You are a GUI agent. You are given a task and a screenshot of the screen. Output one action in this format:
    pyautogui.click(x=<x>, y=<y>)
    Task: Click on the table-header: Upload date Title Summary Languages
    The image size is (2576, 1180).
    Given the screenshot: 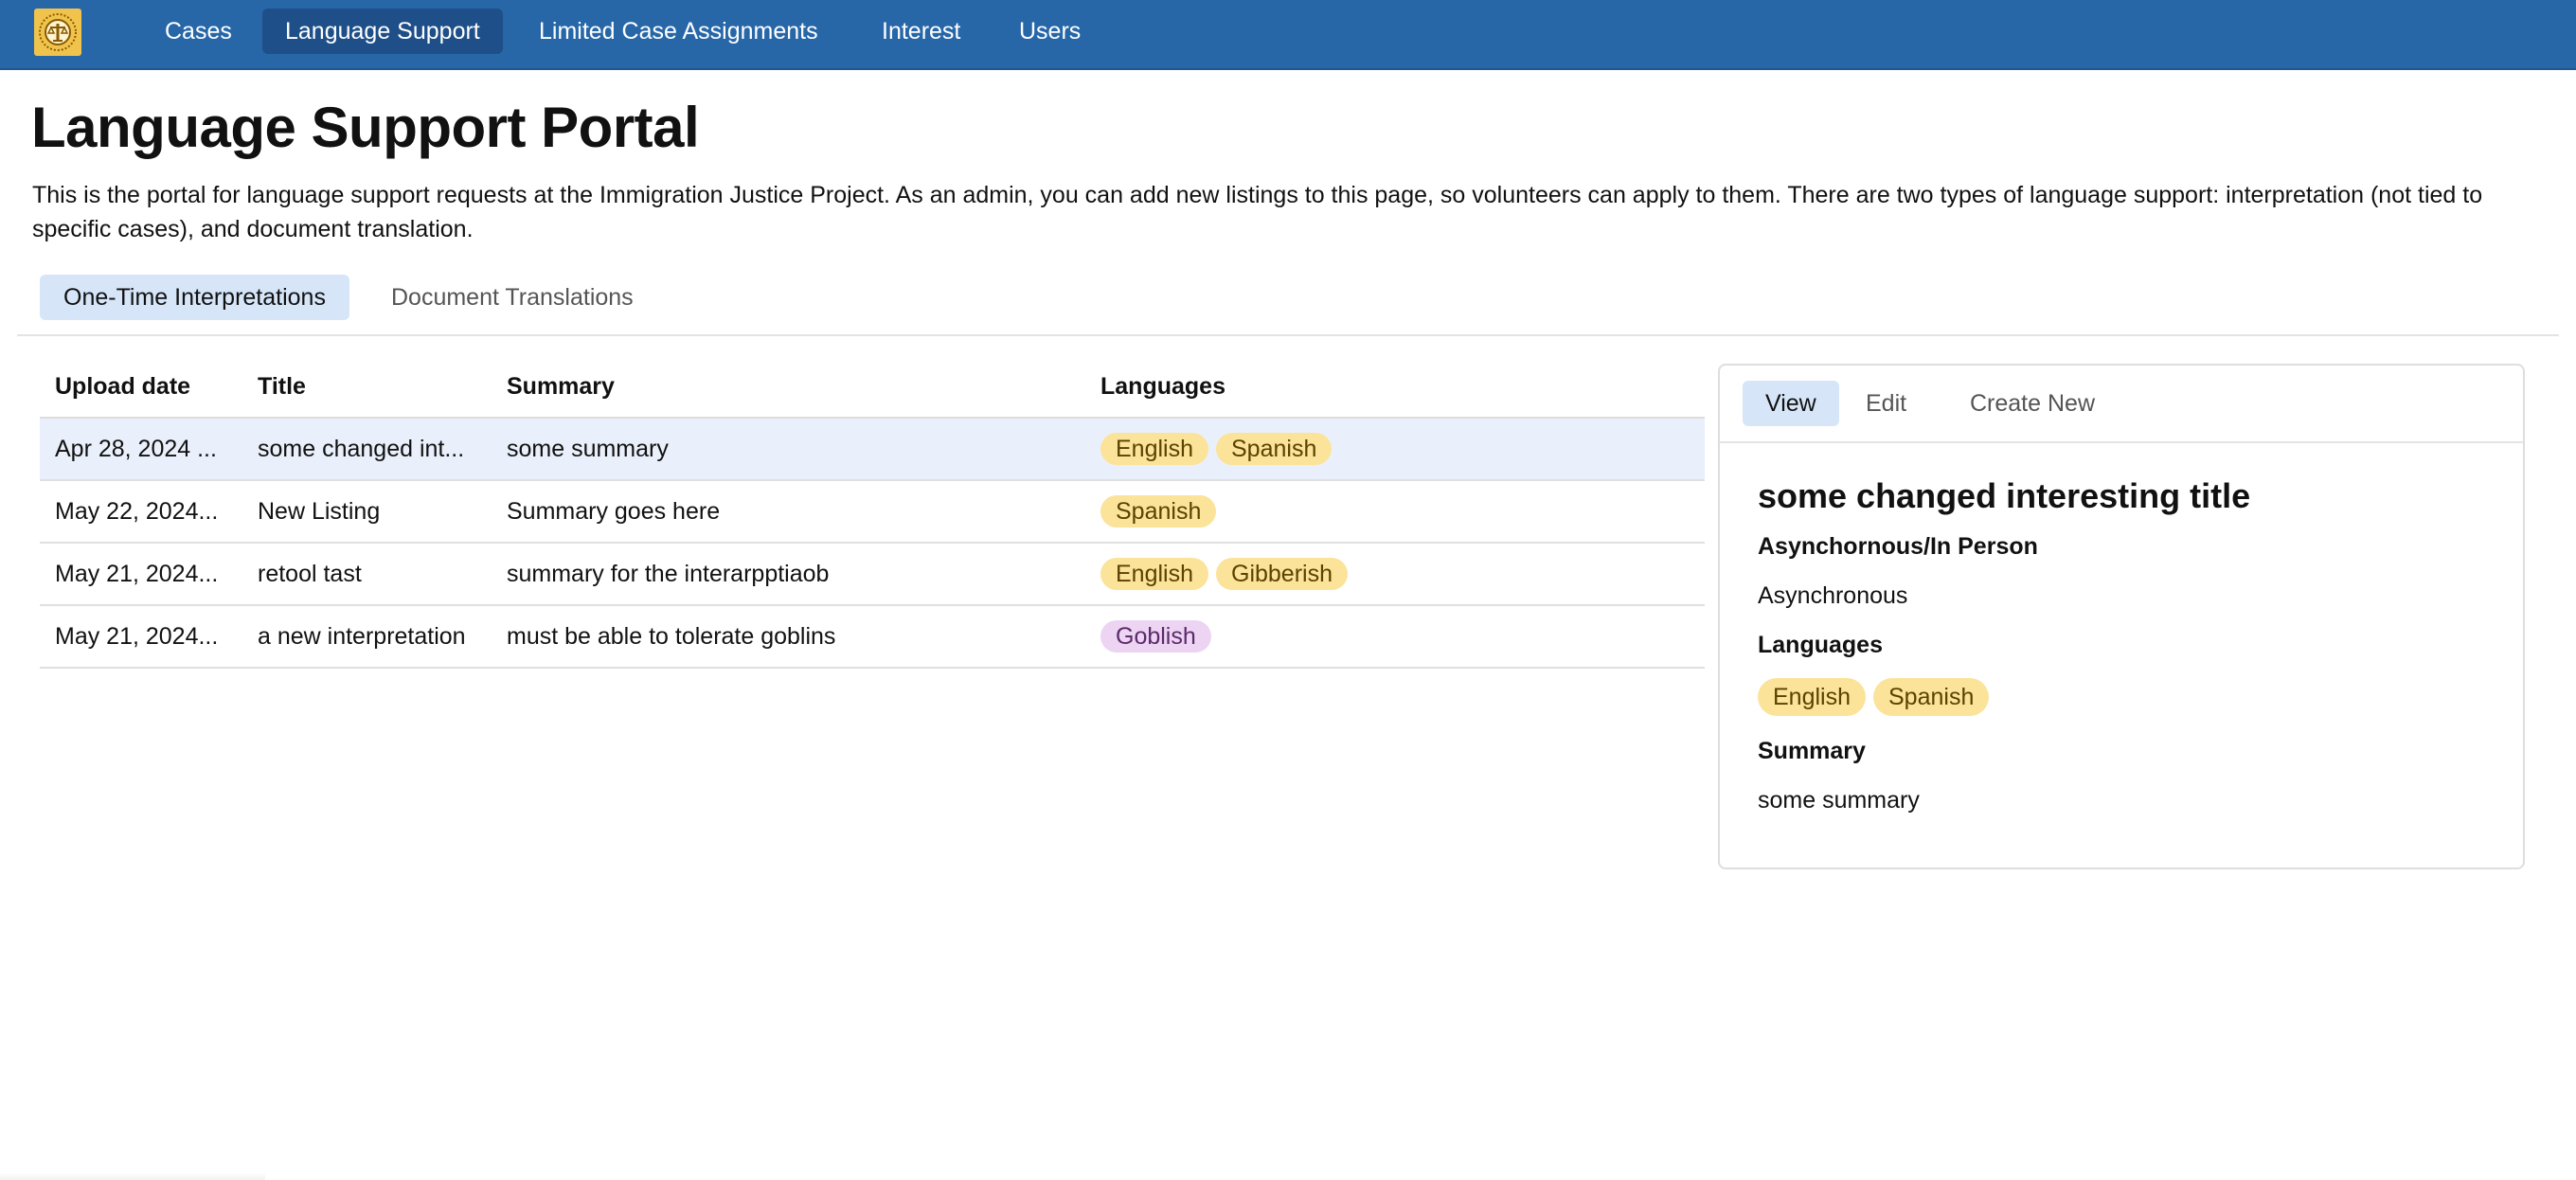 What is the action you would take?
    pyautogui.click(x=872, y=387)
    